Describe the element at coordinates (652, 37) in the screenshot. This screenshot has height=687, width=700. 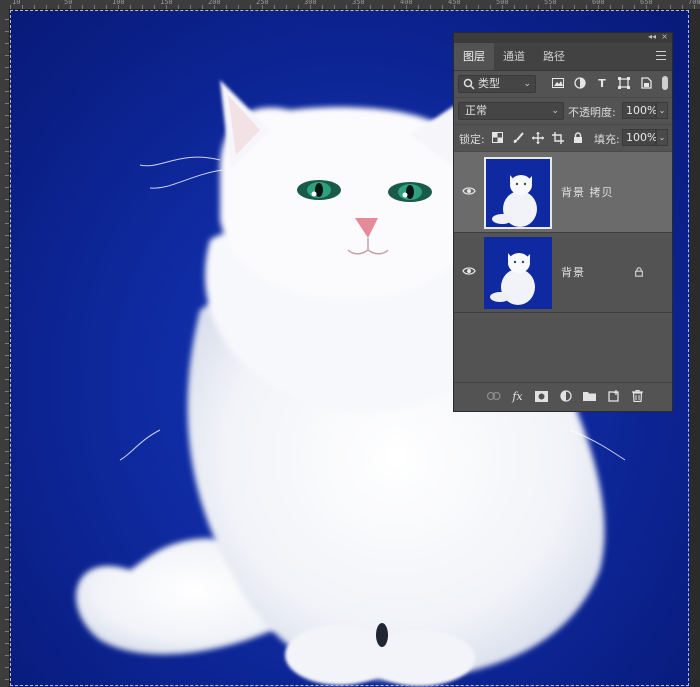
I see `collapse-panel-icon: ◂◂` at that location.